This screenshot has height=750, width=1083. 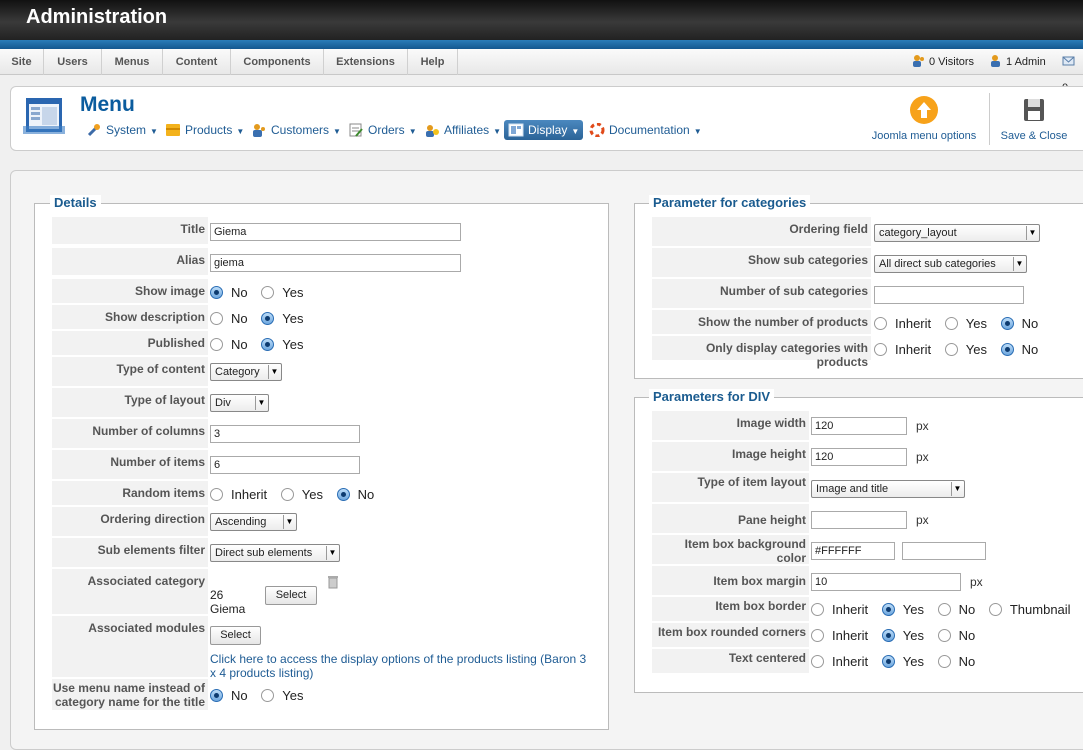 I want to click on menu-components: Components, so click(x=277, y=62).